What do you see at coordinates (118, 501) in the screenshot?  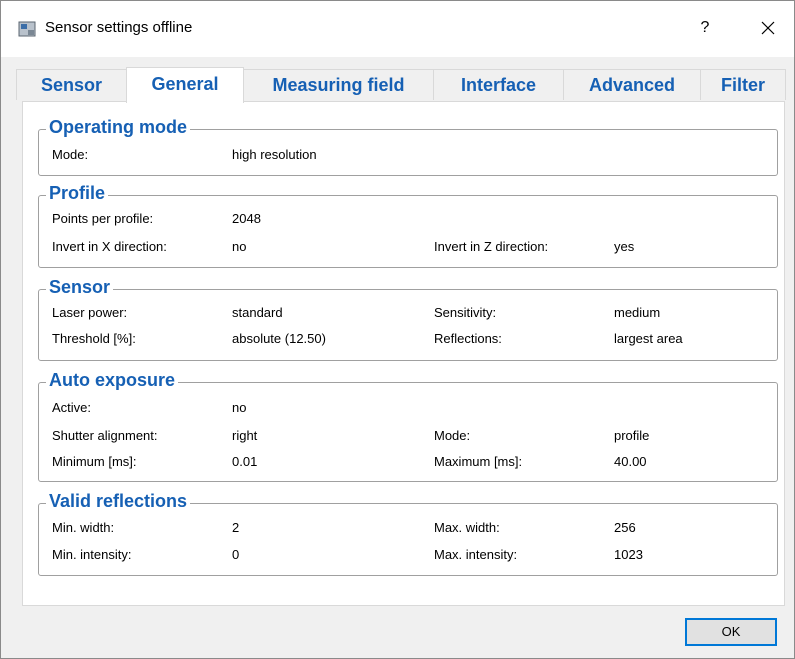 I see `group-title: Valid reflections` at bounding box center [118, 501].